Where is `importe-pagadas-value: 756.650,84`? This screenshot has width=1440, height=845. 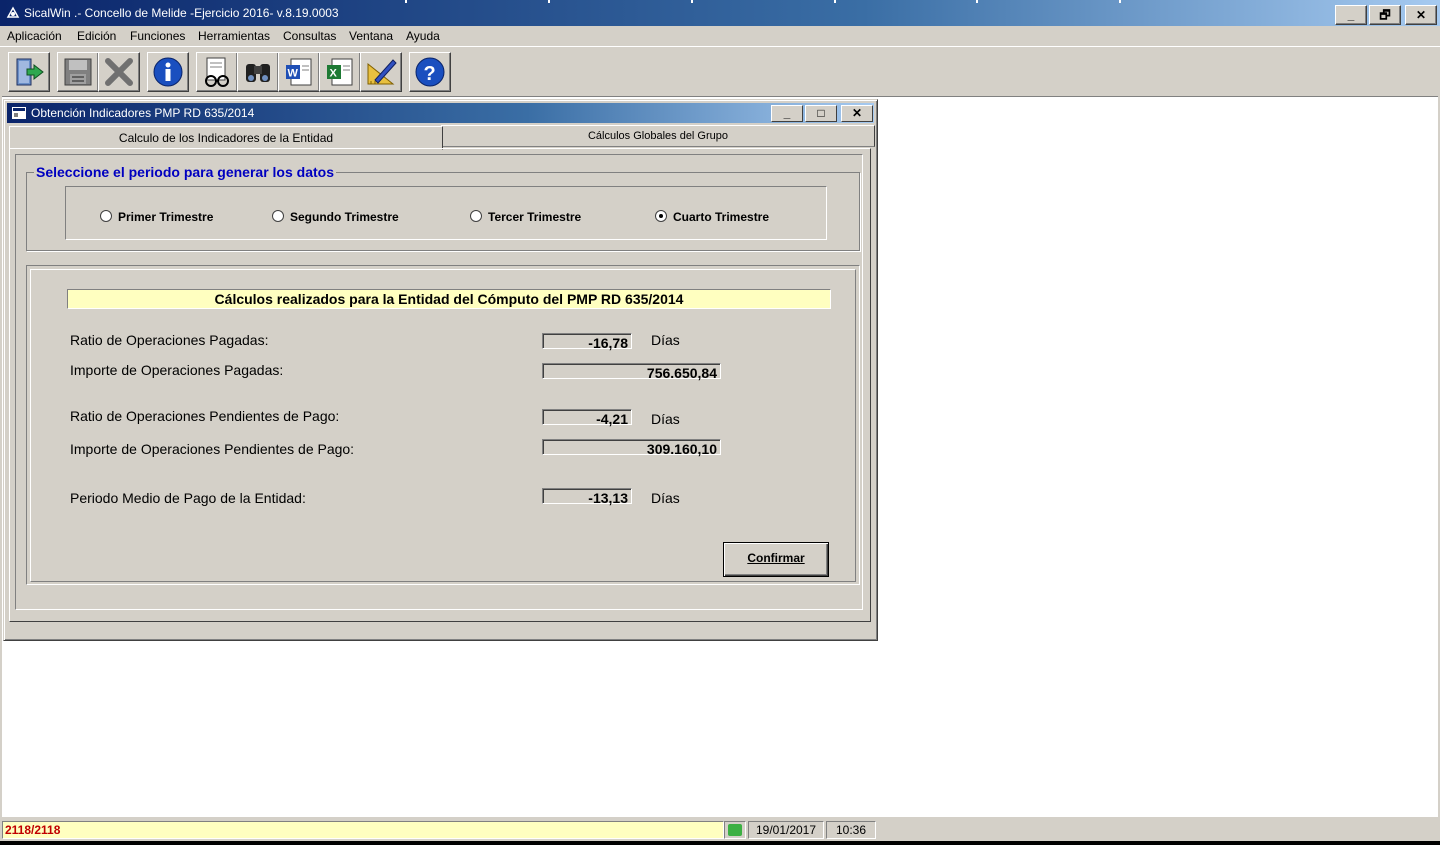 importe-pagadas-value: 756.650,84 is located at coordinates (631, 372).